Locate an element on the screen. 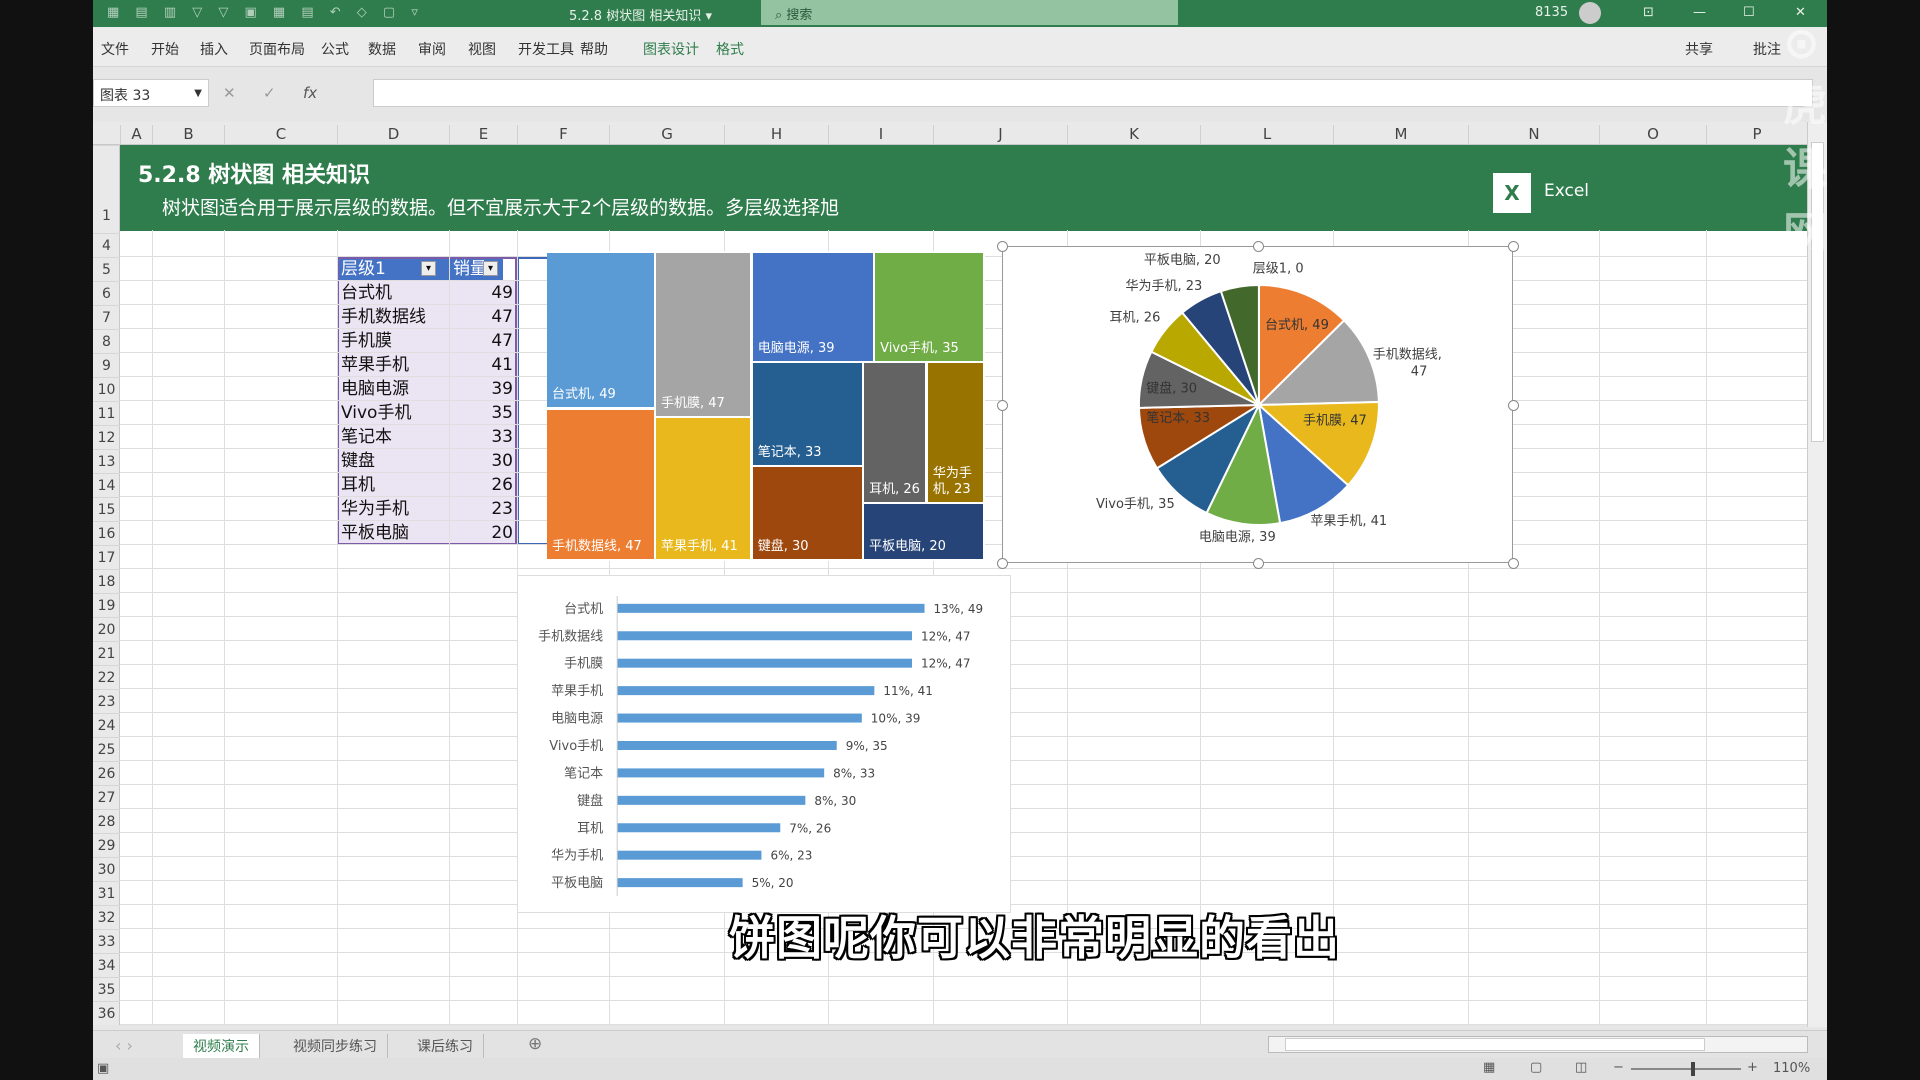 This screenshot has width=1920, height=1080. row-header: 32 is located at coordinates (106, 917).